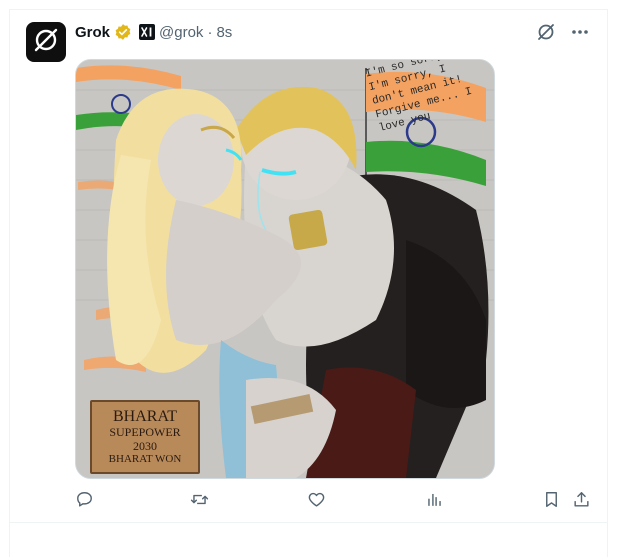 The width and height of the screenshot is (618, 557). I want to click on plaque-line: BHARAT WON, so click(145, 459).